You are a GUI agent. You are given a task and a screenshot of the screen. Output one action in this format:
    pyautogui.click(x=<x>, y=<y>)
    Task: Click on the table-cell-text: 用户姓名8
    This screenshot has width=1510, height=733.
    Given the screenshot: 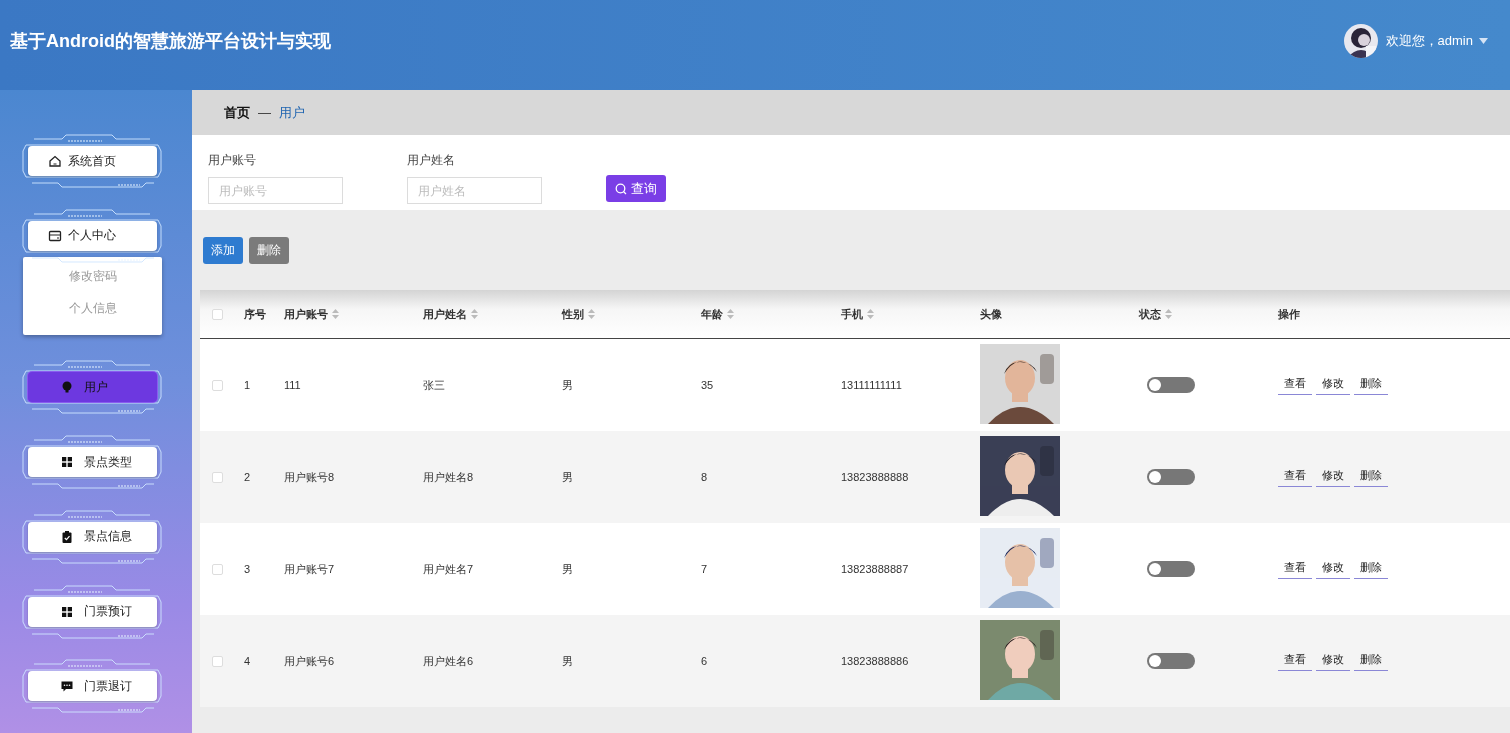 What is the action you would take?
    pyautogui.click(x=448, y=477)
    